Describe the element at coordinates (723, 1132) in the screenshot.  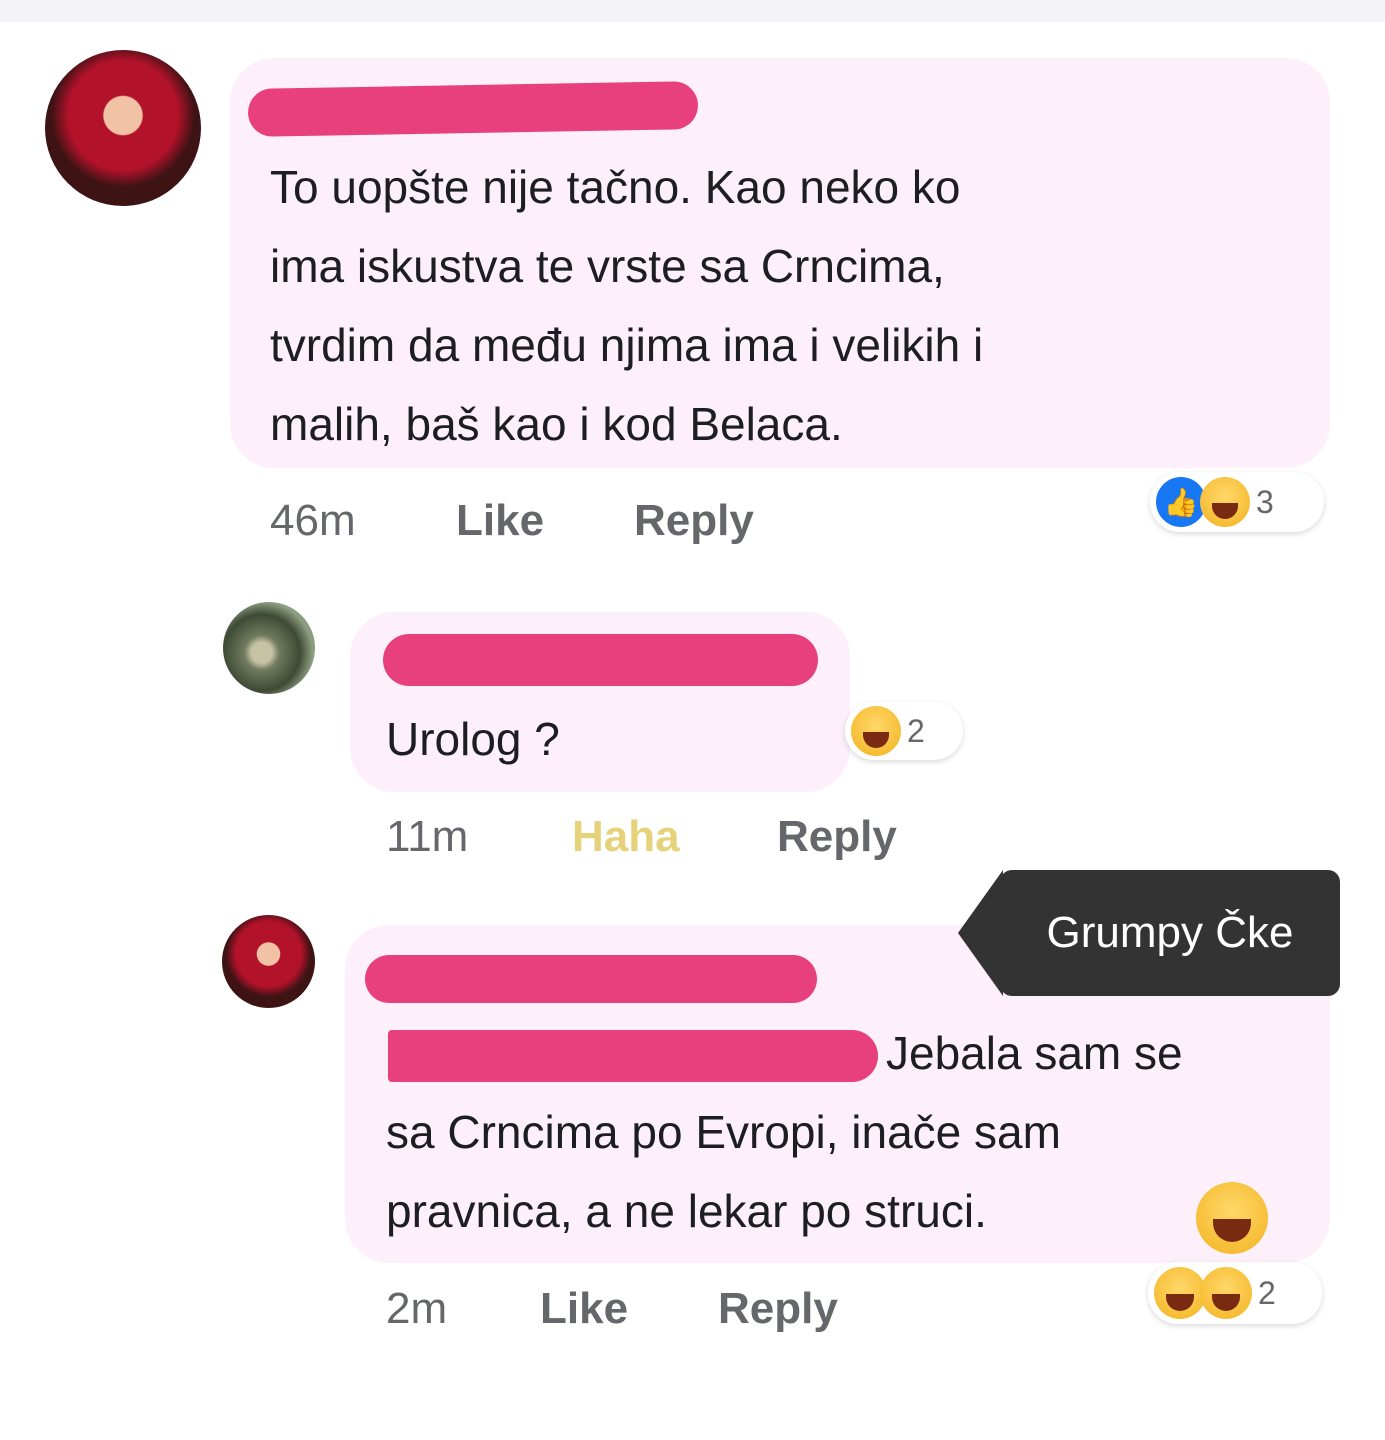
I see `comment-text-line: sa Crncima po Evropi, inače sam` at that location.